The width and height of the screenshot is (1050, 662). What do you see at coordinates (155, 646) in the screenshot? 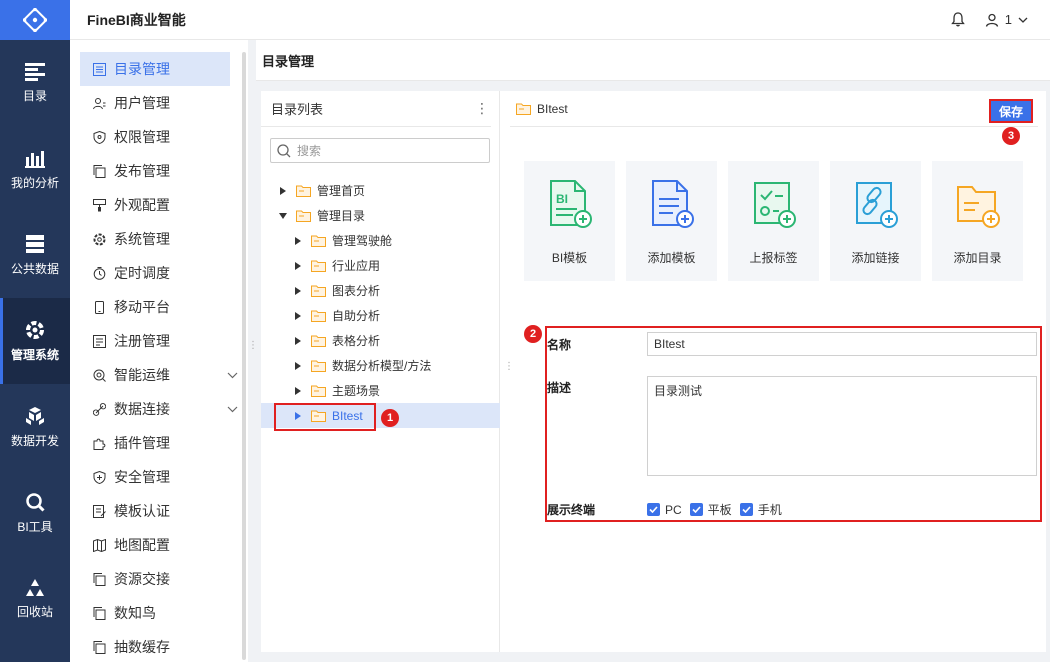
I see `menu-item-extract-cache: 抽数缓存` at bounding box center [155, 646].